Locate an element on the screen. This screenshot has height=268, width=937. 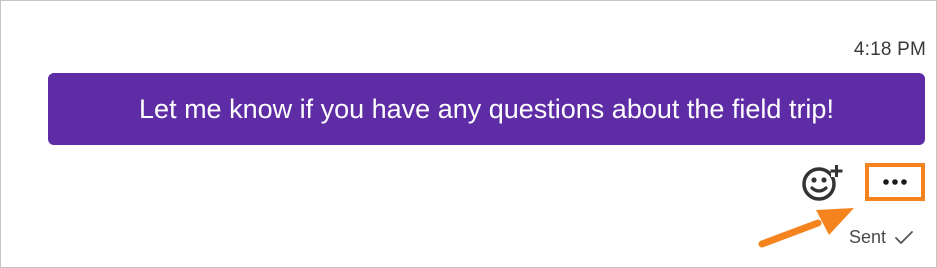
checkmark-icon is located at coordinates (904, 237).